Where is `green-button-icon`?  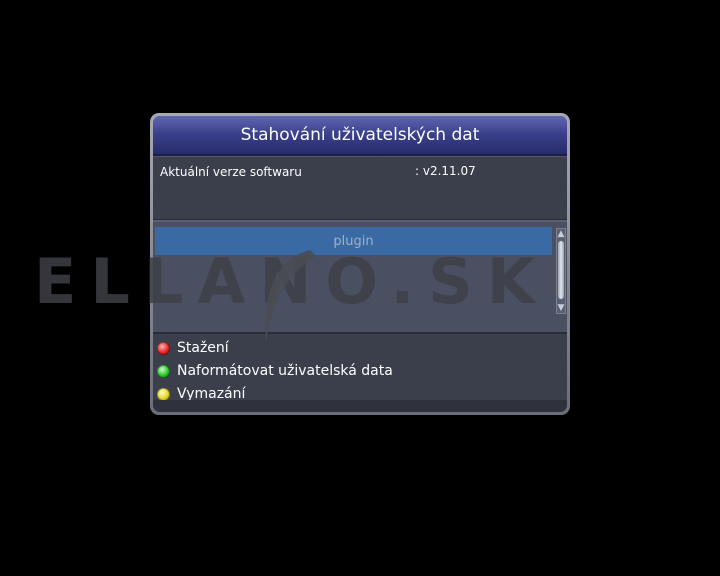 green-button-icon is located at coordinates (163, 371).